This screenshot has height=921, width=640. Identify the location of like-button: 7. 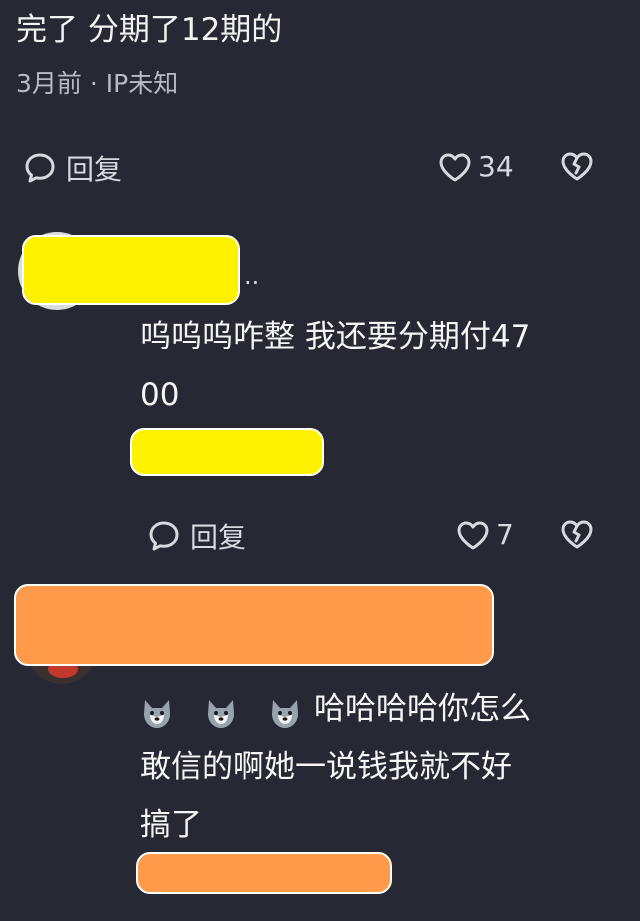
(485, 534).